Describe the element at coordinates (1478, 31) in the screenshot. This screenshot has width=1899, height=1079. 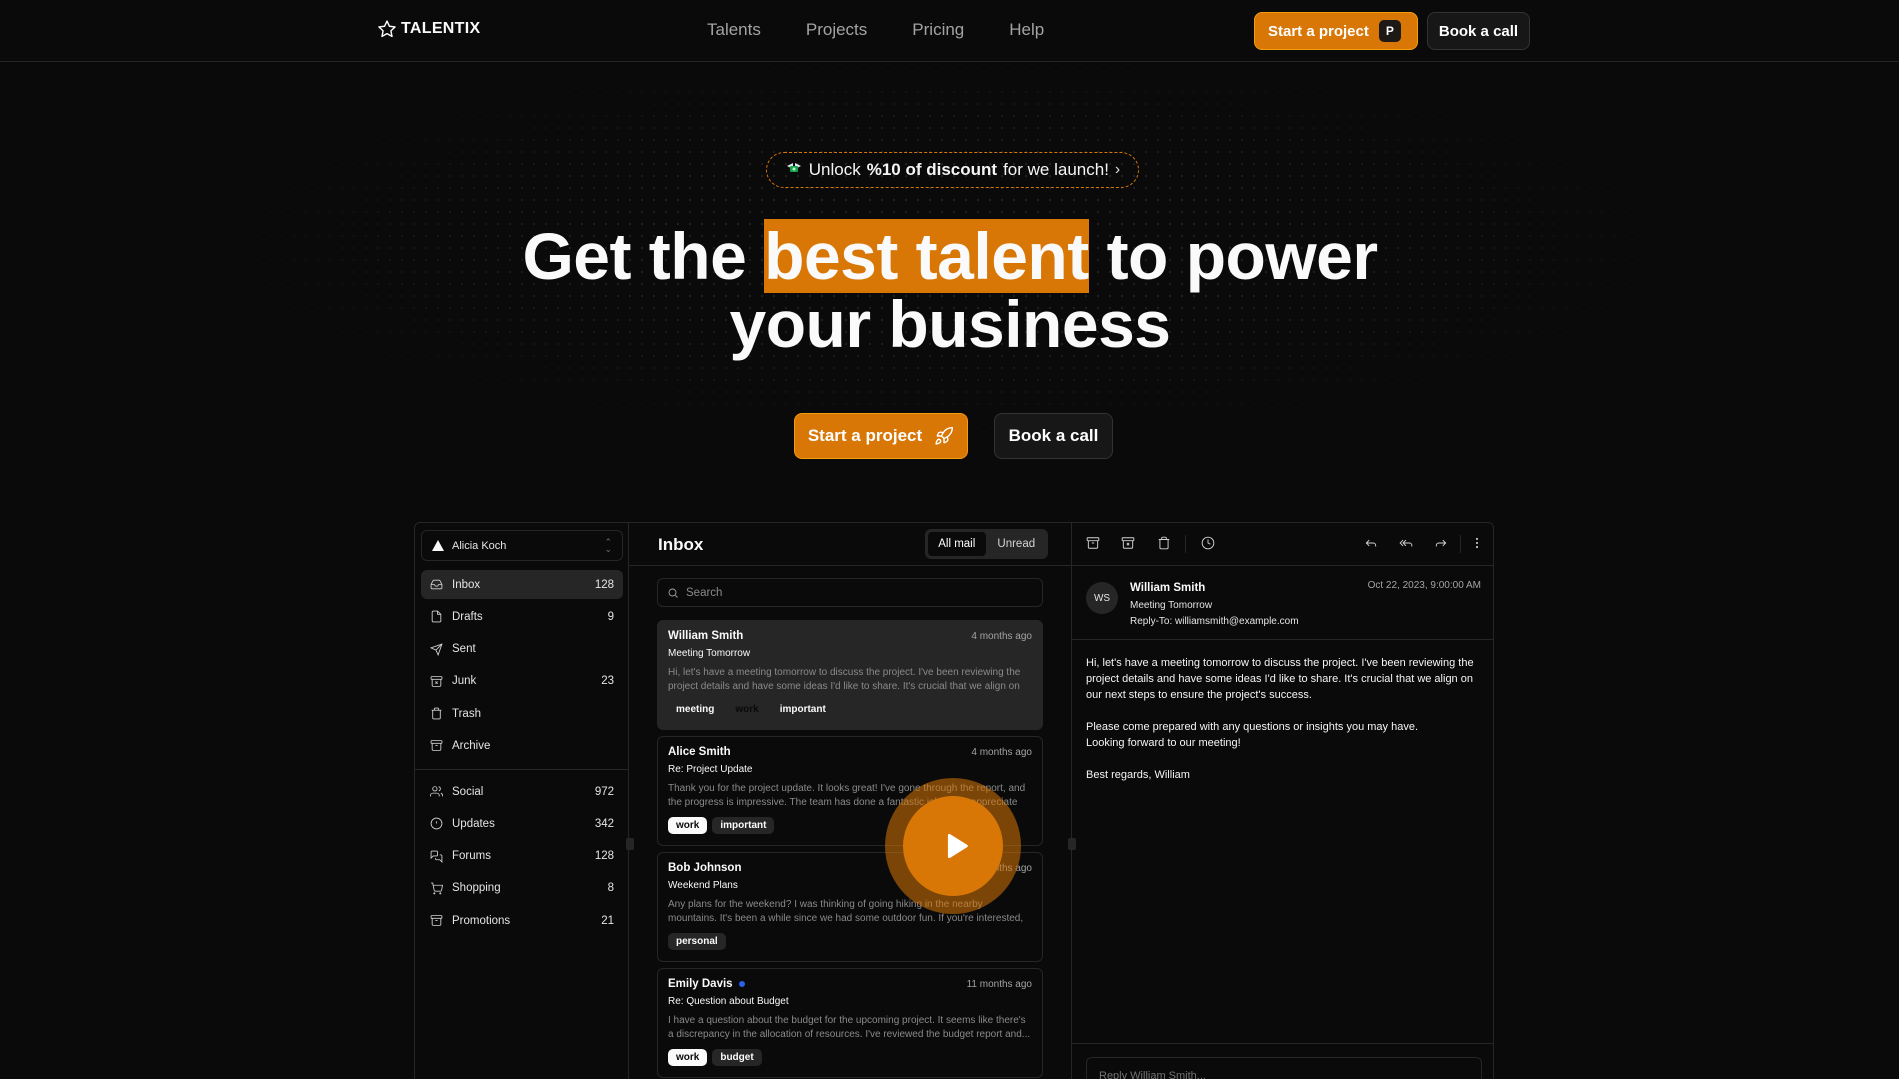
I see `header-book-call-button: Book a call` at that location.